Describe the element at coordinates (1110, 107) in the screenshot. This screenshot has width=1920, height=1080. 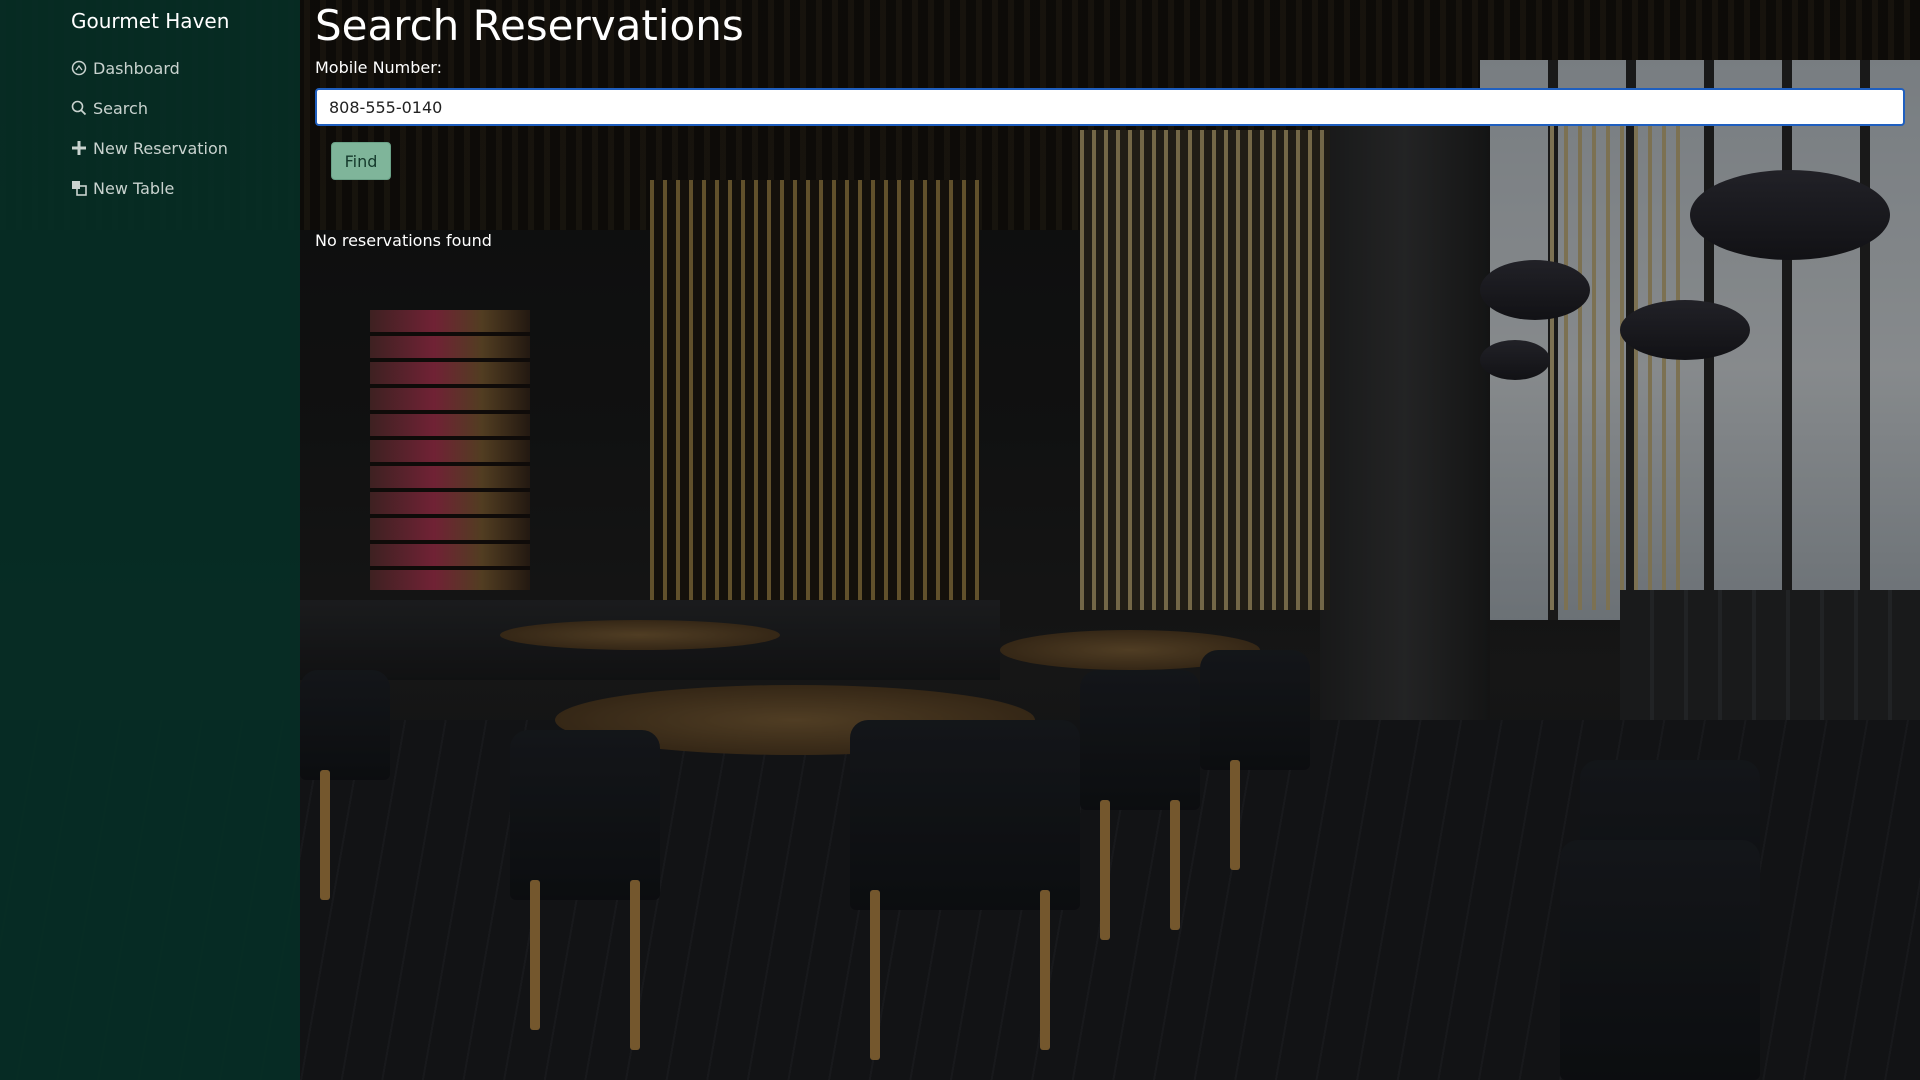
I see `mobile-number-input` at that location.